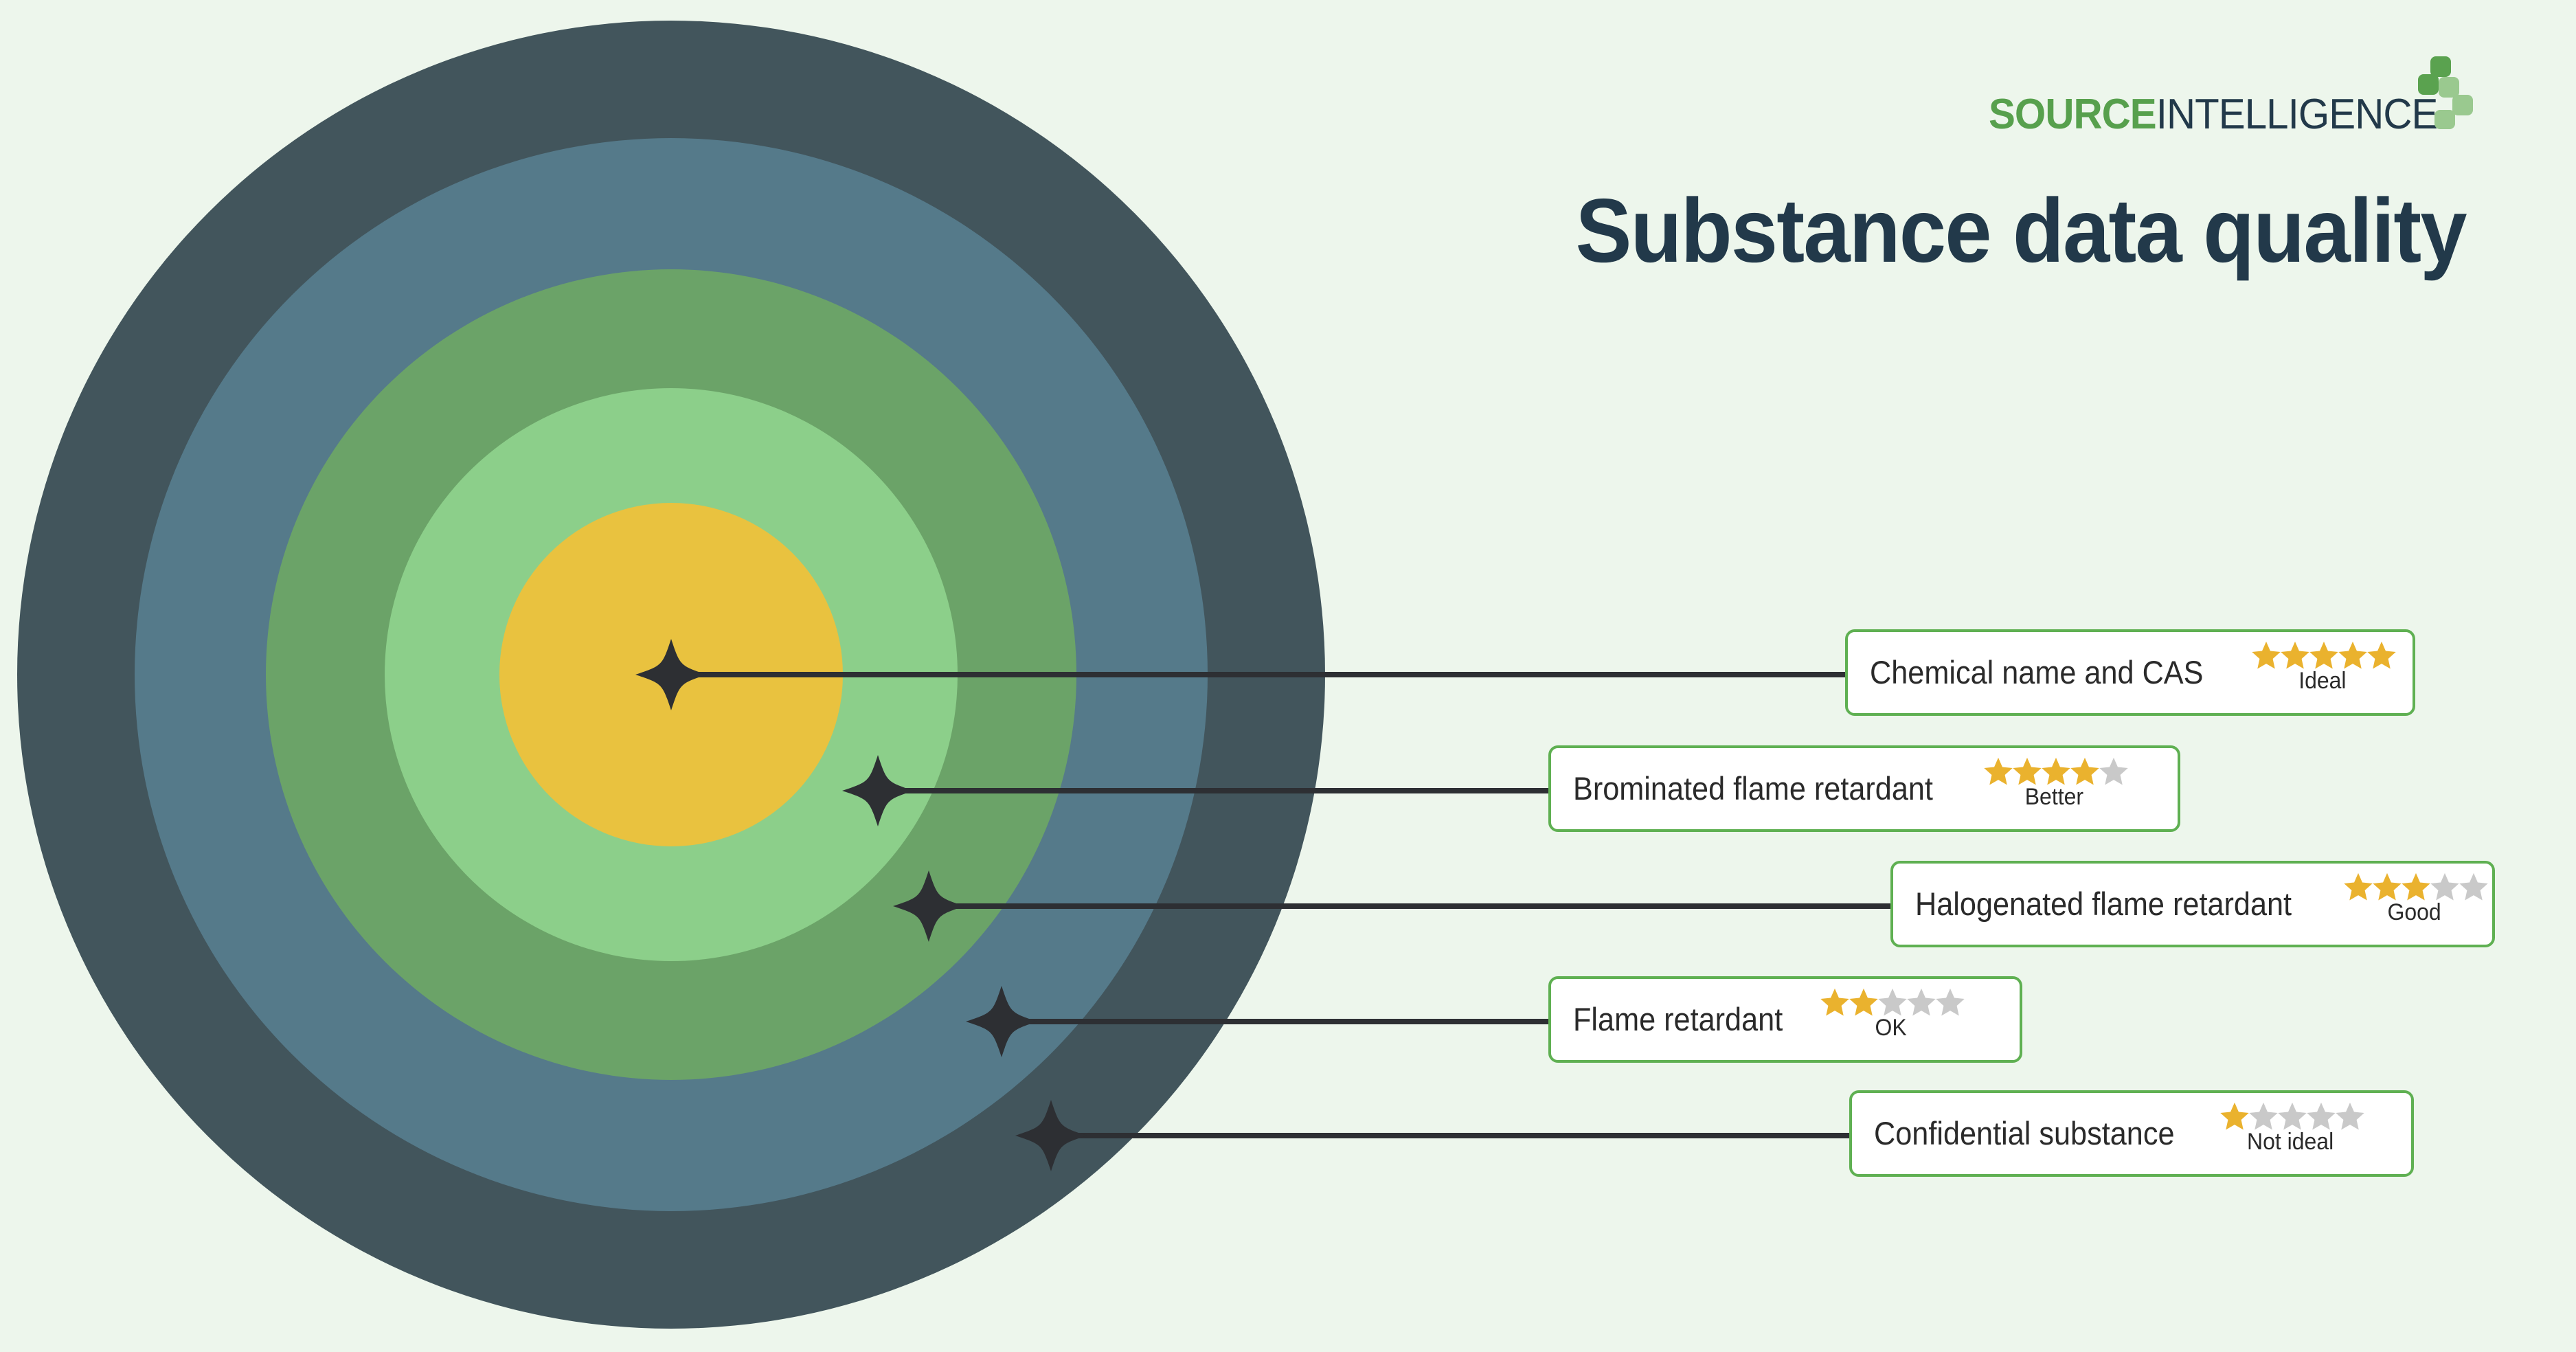  What do you see at coordinates (2297, 115) in the screenshot?
I see `logo-word-intelligence: INTELLIGENCE` at bounding box center [2297, 115].